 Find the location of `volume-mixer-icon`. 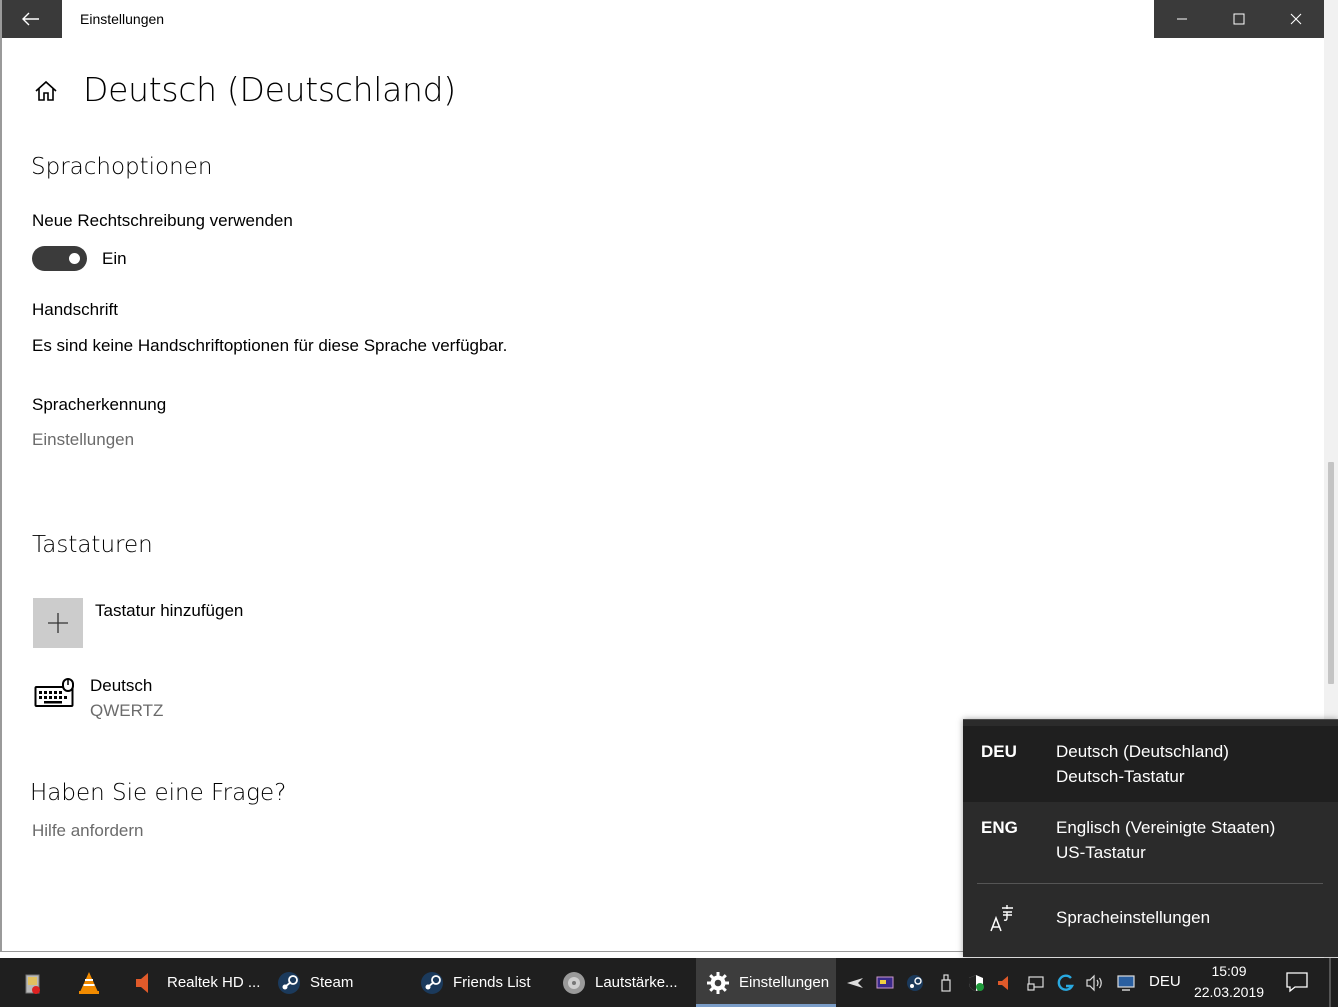

volume-mixer-icon is located at coordinates (574, 982).